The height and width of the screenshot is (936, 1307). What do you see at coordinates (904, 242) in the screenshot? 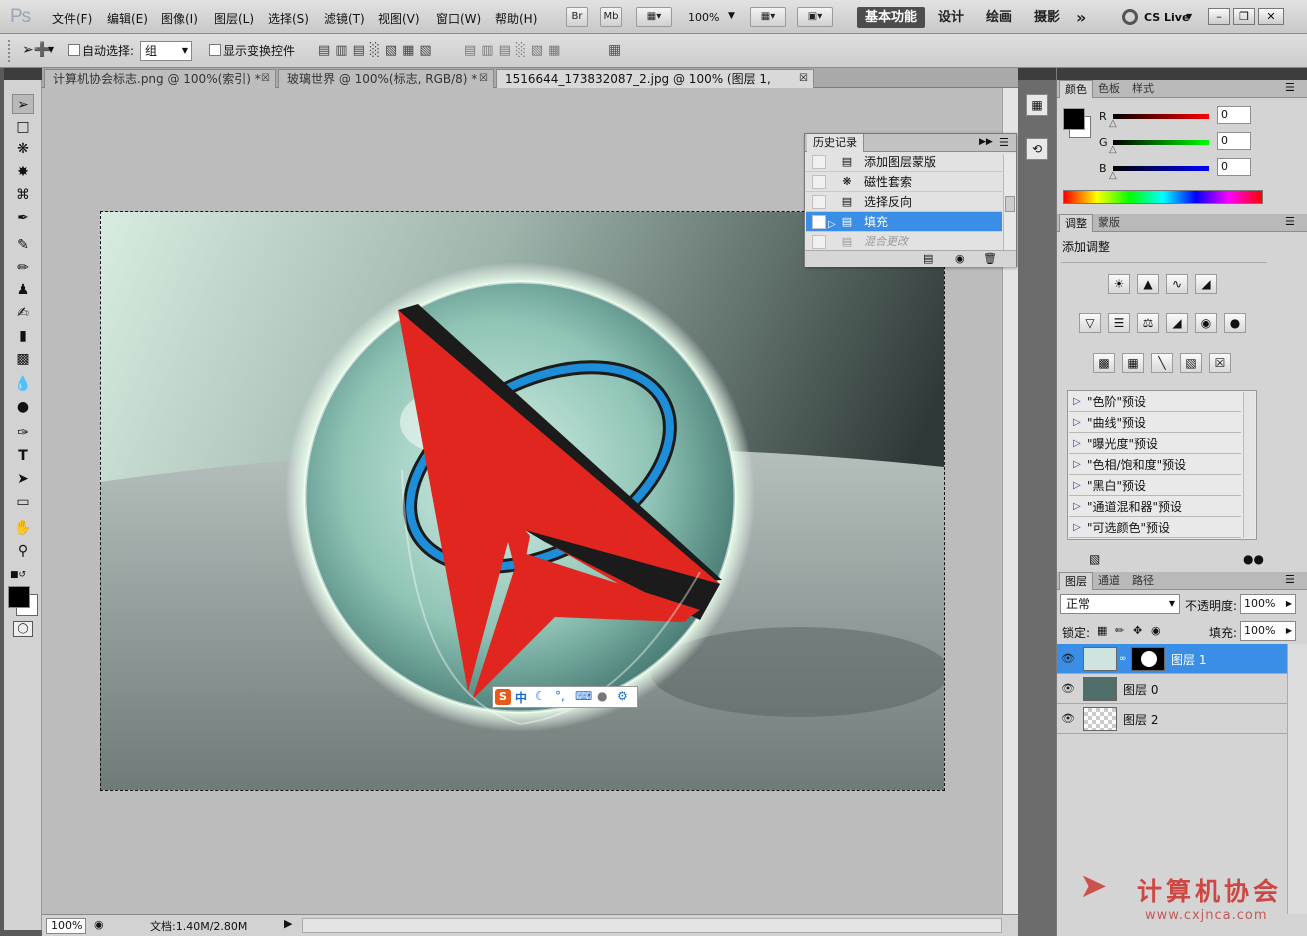
I see `history-item: ▤ 混合更改` at bounding box center [904, 242].